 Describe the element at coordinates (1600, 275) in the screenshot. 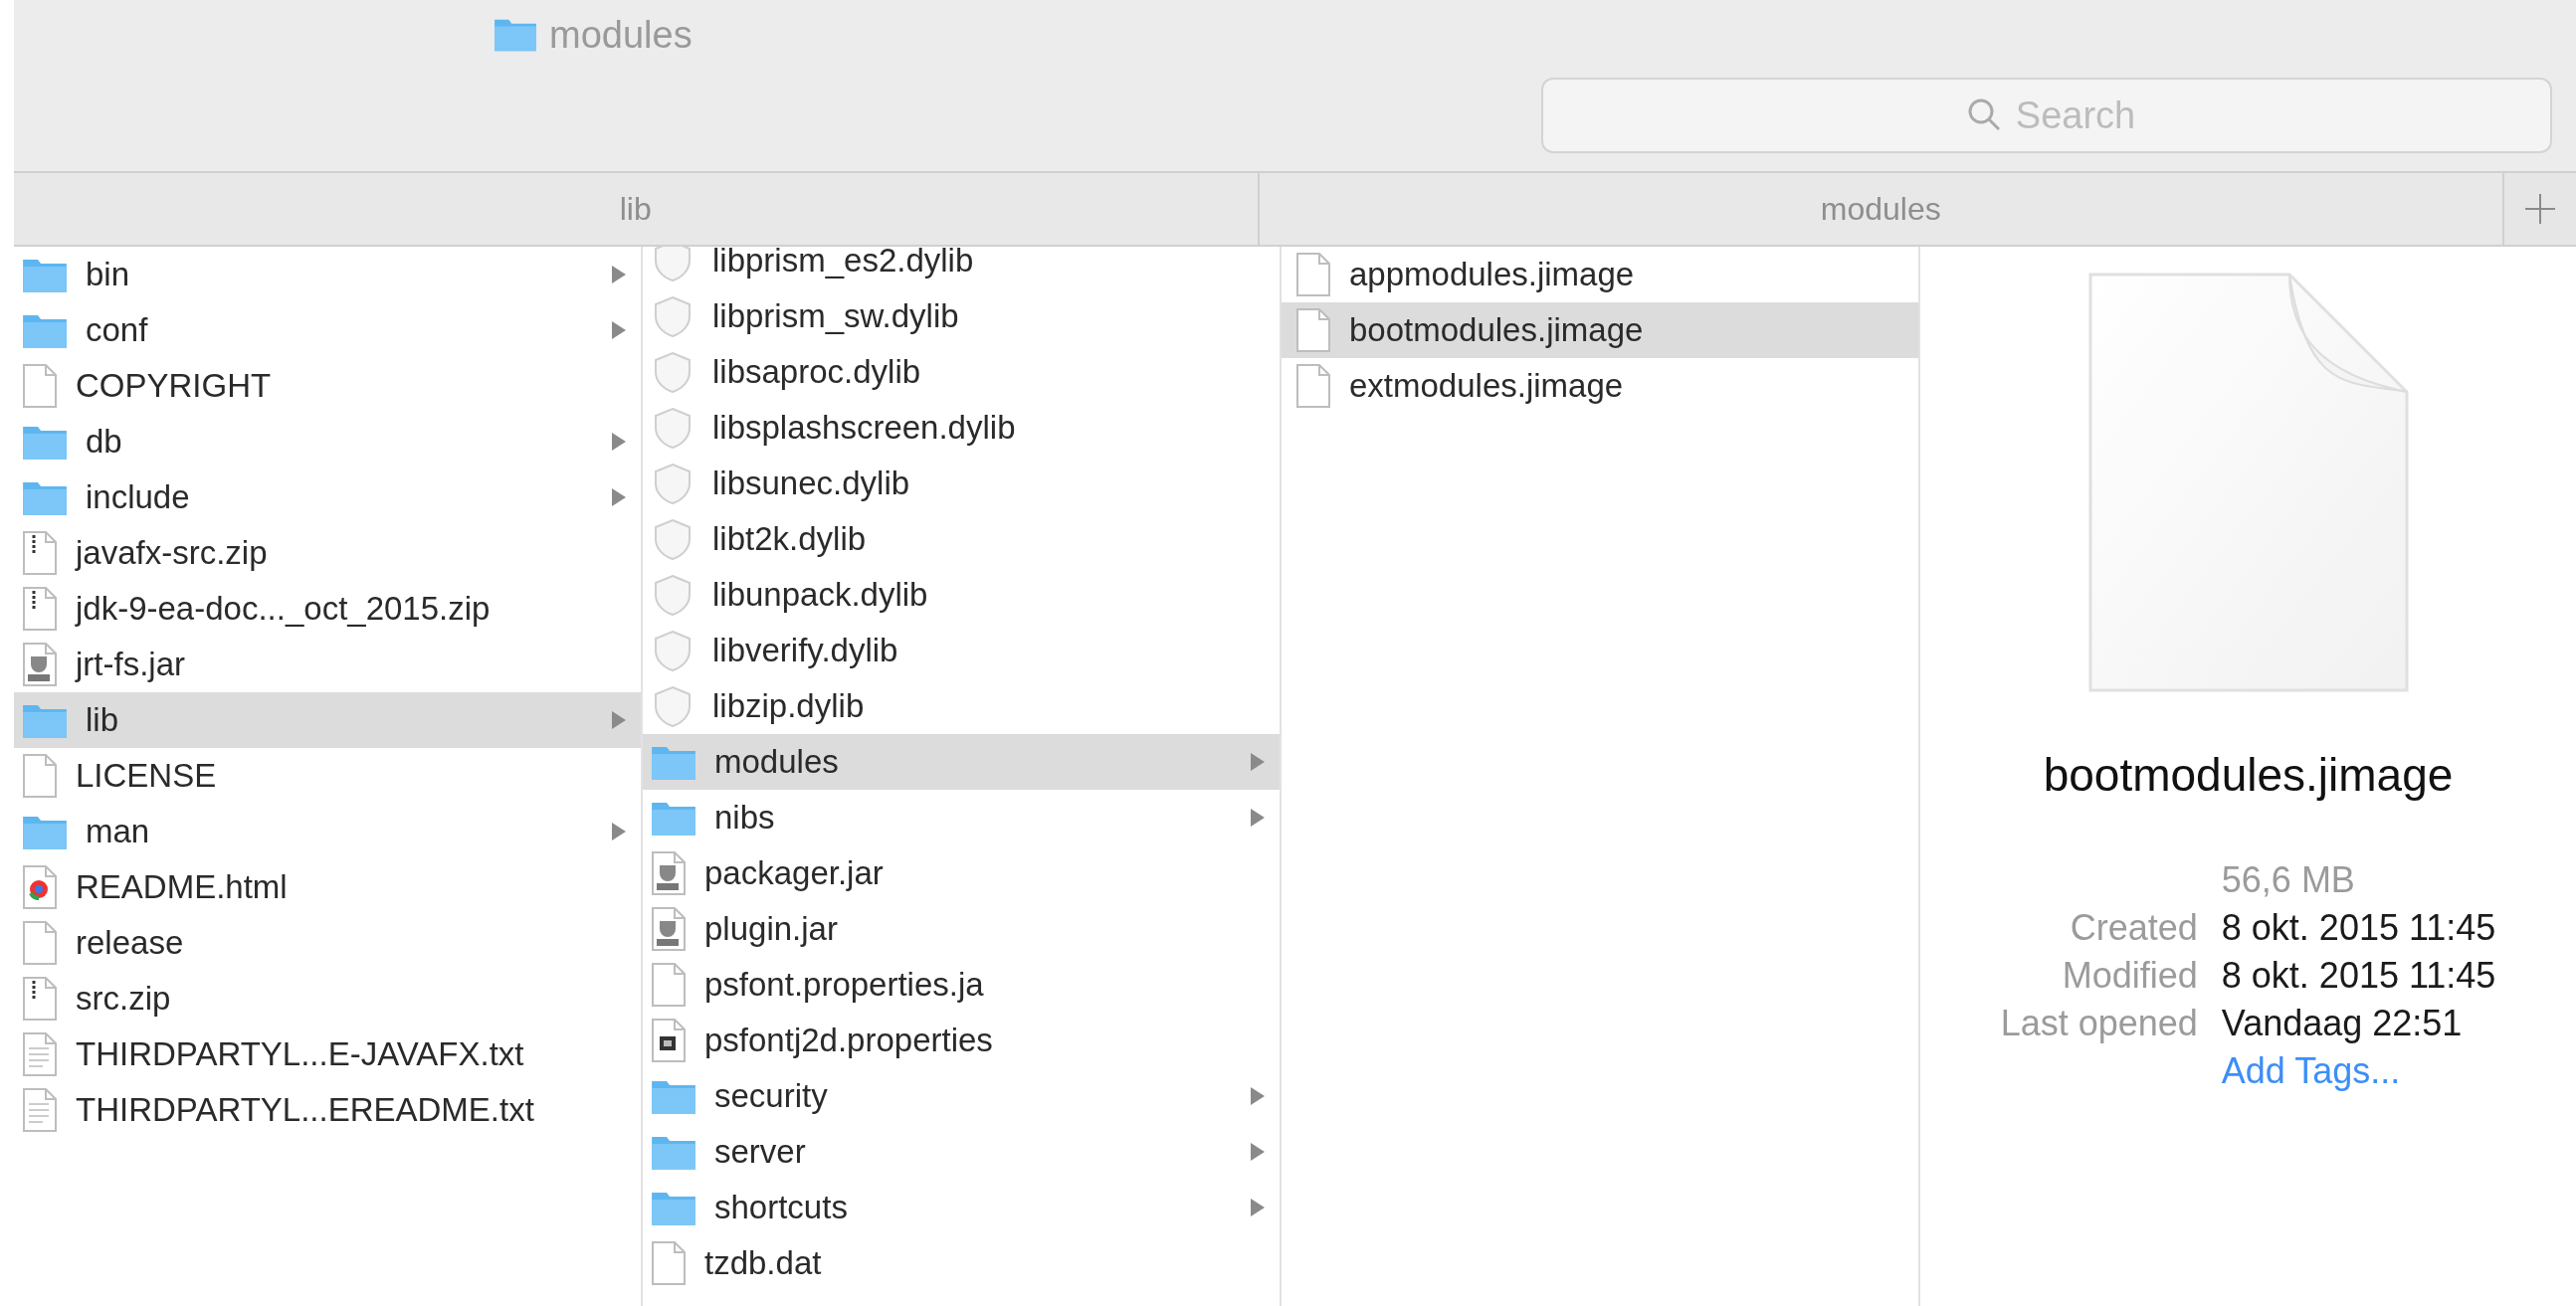

I see `file-list-item: appmodules.jimage` at that location.